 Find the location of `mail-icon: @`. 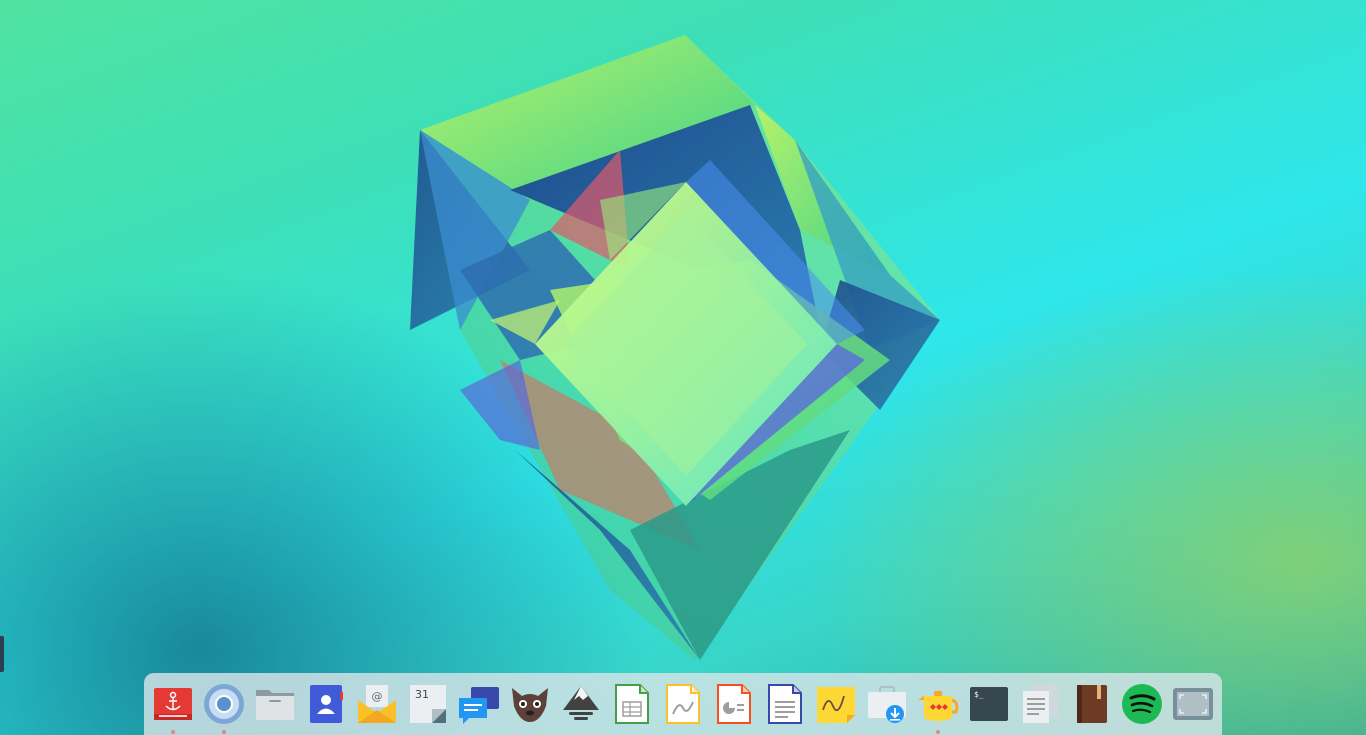

mail-icon: @ is located at coordinates (377, 704).